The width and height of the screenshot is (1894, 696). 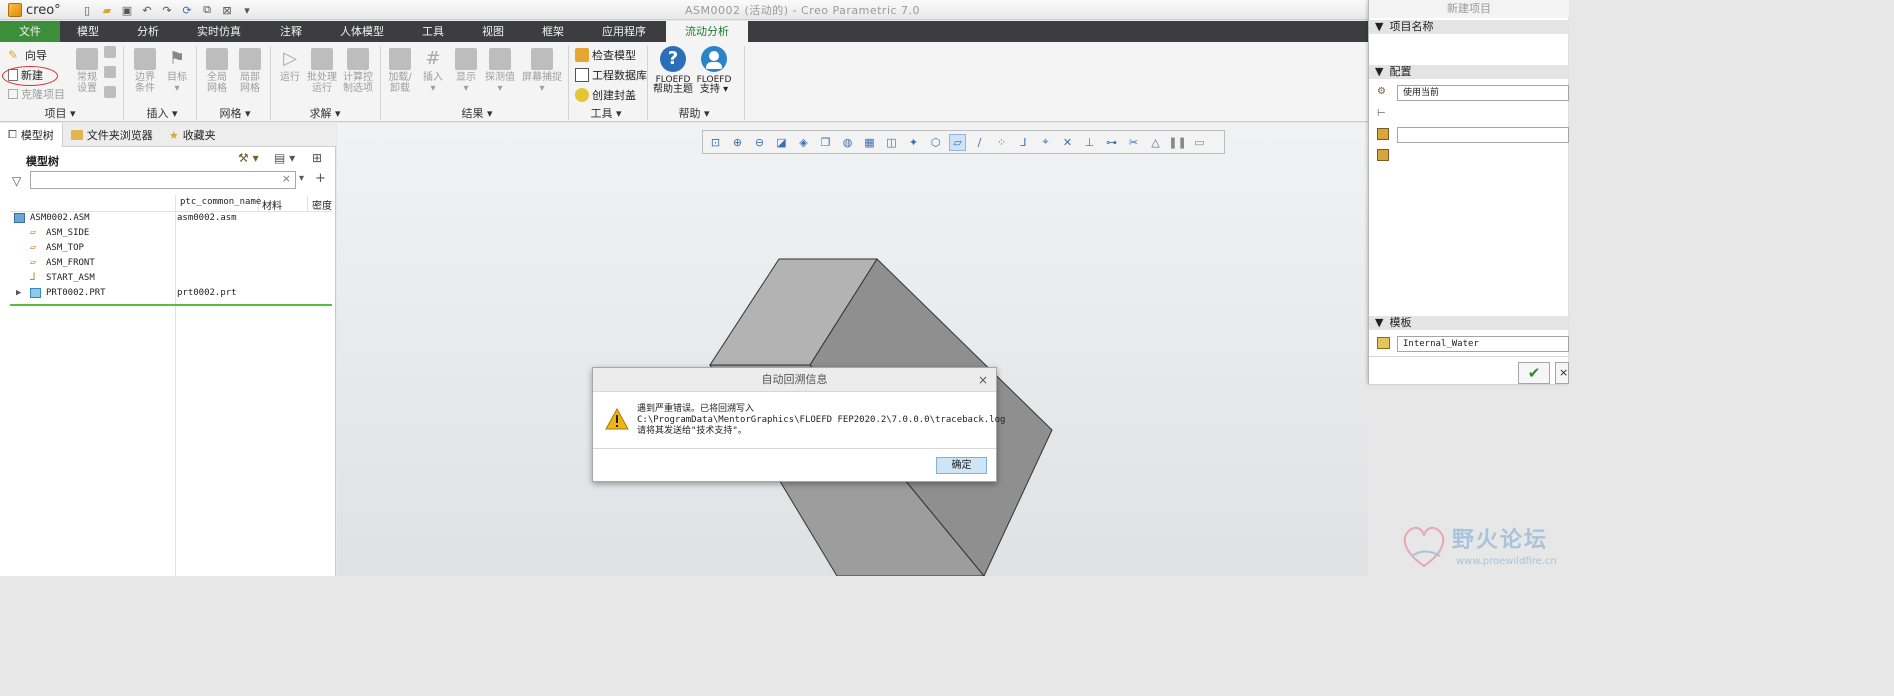 I want to click on annotation-display-icon: ✦, so click(x=913, y=142).